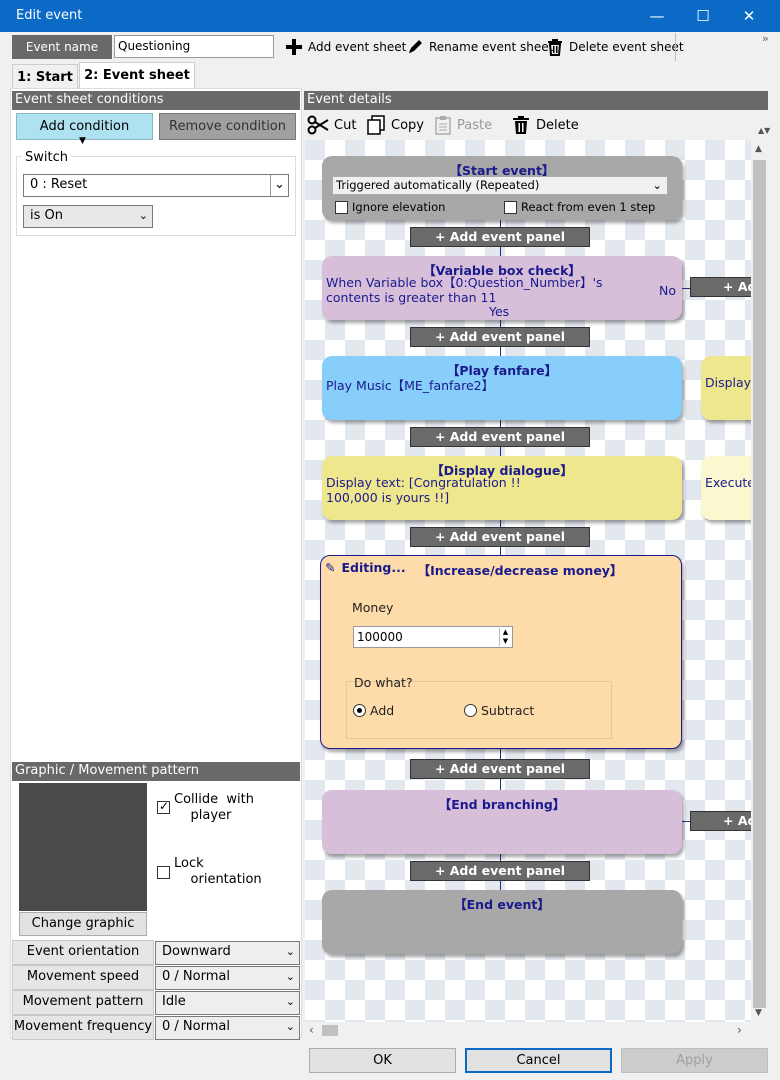  What do you see at coordinates (686, 288) in the screenshot?
I see `branch-connector` at bounding box center [686, 288].